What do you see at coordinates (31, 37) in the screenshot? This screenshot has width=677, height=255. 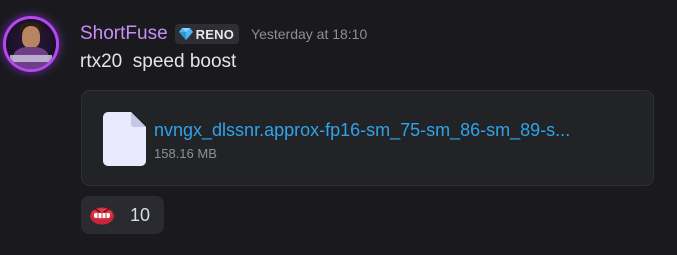 I see `avatar-face` at bounding box center [31, 37].